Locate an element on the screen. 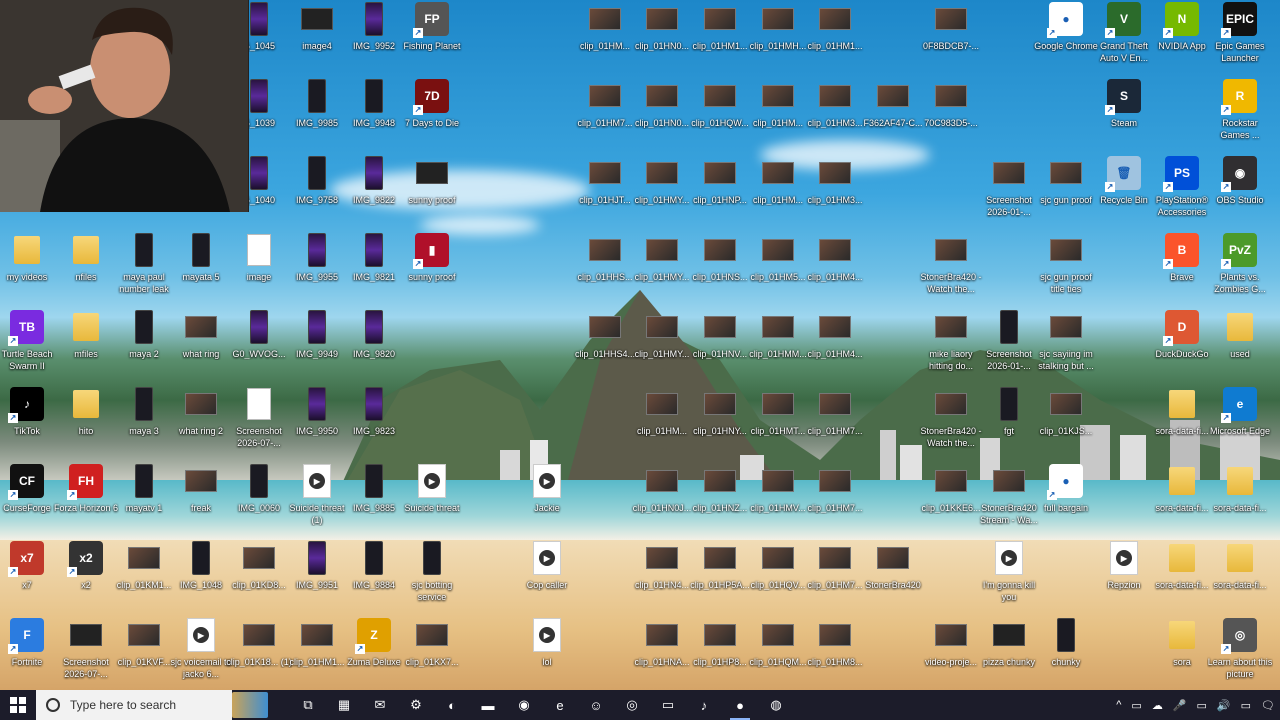 This screenshot has height=720, width=1280. obs-taskbar-button: ◎ is located at coordinates (632, 705).